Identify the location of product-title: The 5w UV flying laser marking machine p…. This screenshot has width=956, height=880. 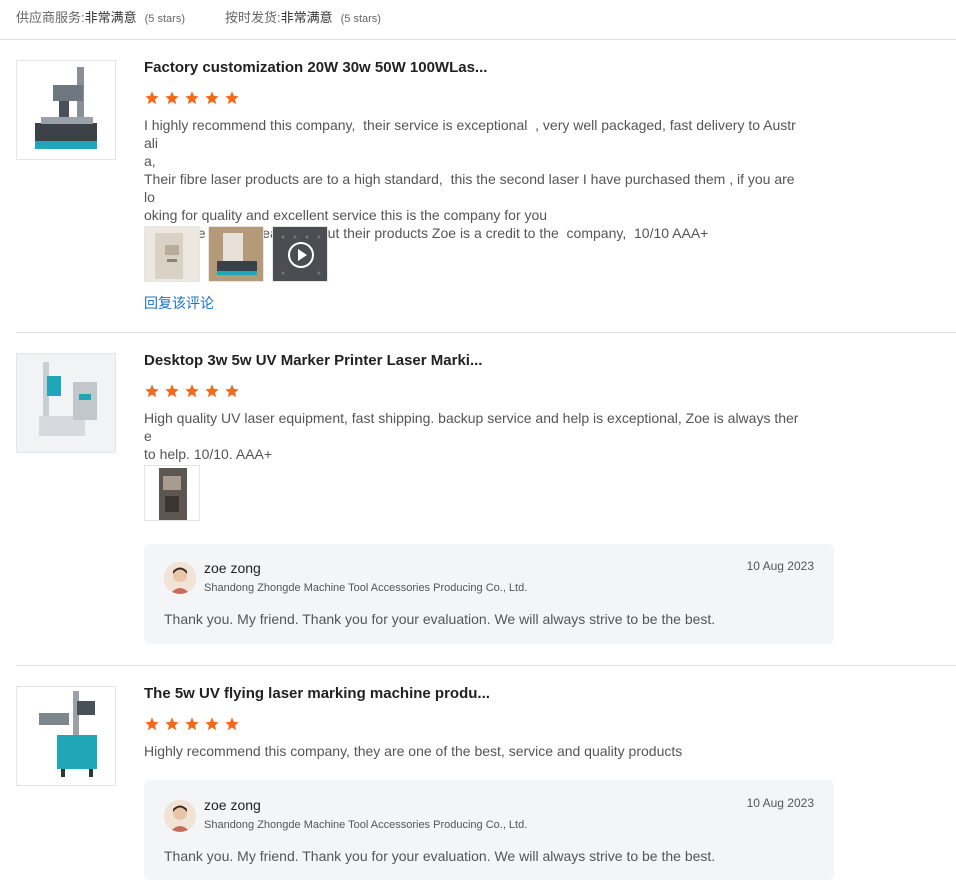
(317, 693).